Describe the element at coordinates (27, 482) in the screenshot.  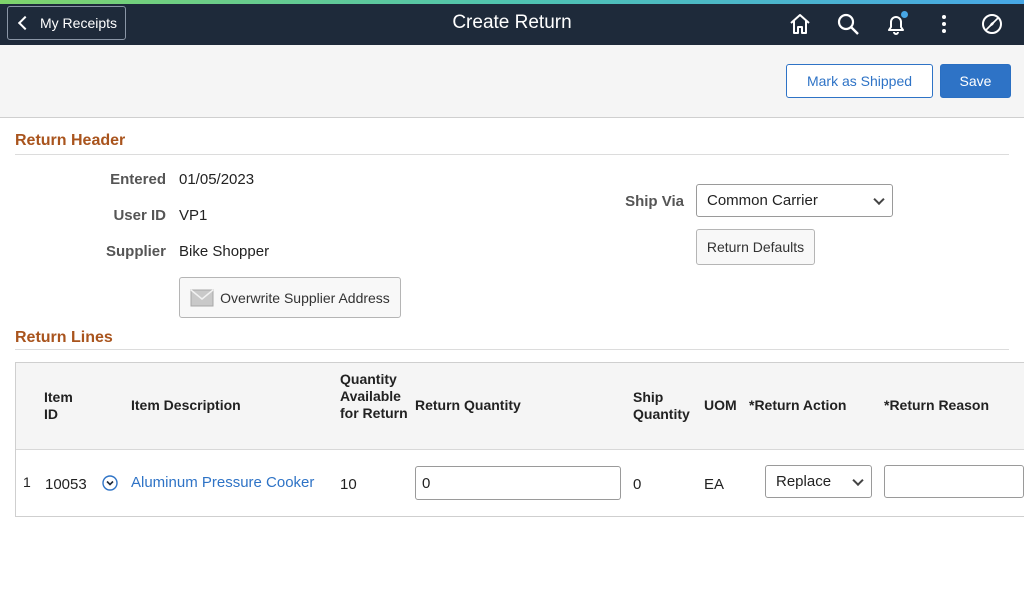
I see `row-number: 1` at that location.